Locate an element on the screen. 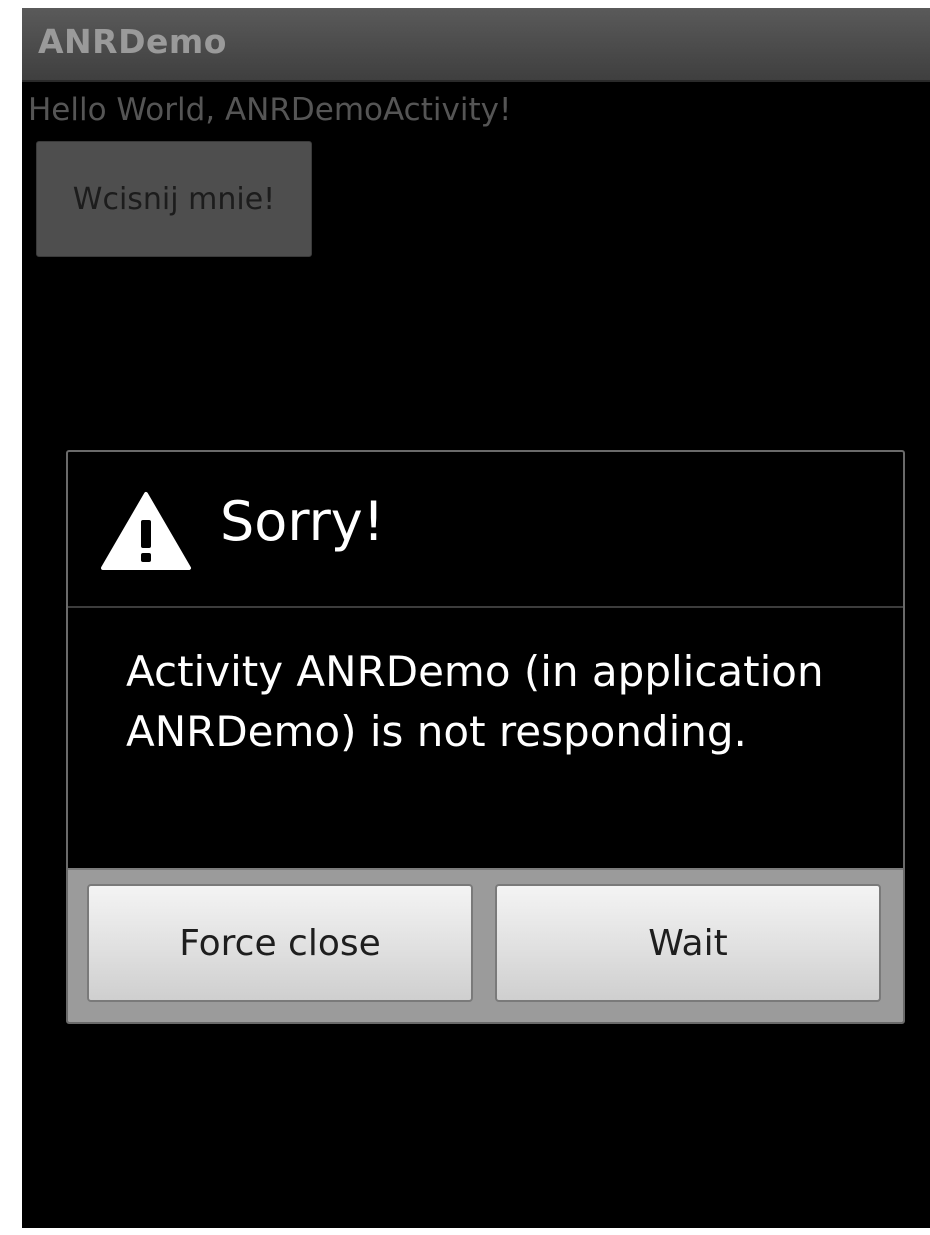 Image resolution: width=930 pixels, height=1235 pixels. wait-button: Wait is located at coordinates (688, 943).